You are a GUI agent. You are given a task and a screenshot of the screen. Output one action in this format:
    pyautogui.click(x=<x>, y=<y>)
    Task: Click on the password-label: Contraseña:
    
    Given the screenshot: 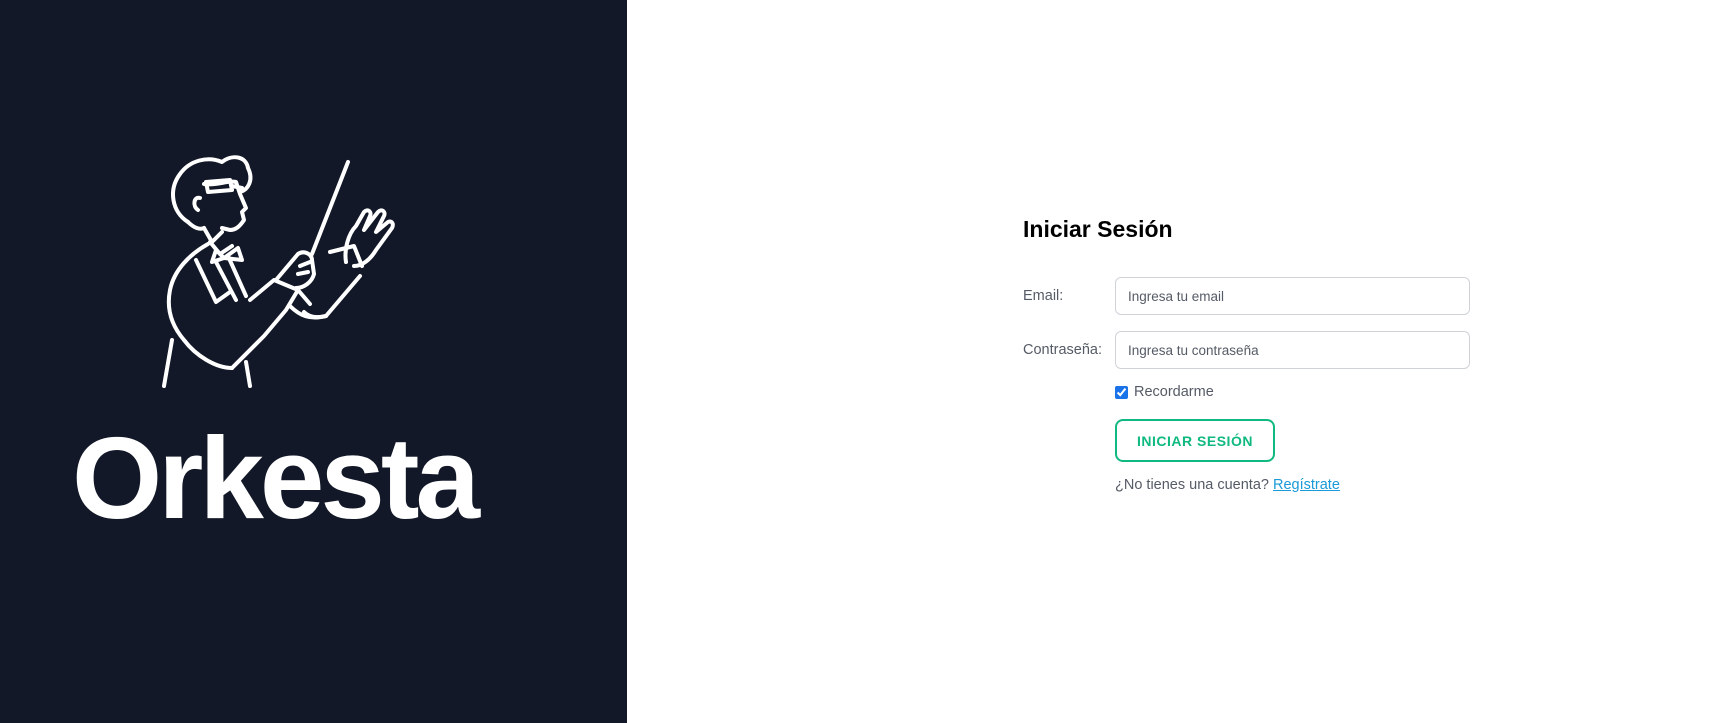 What is the action you would take?
    pyautogui.click(x=1062, y=350)
    